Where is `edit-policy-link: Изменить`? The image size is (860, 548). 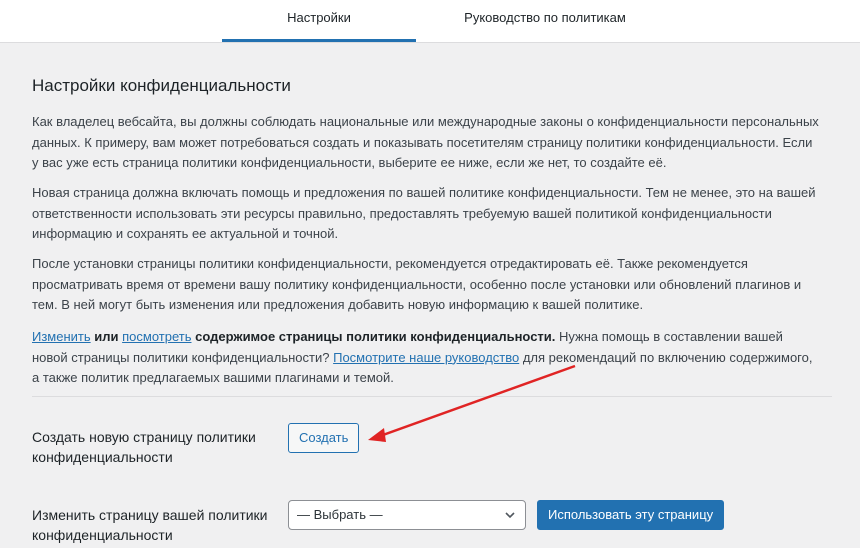 edit-policy-link: Изменить is located at coordinates (61, 336).